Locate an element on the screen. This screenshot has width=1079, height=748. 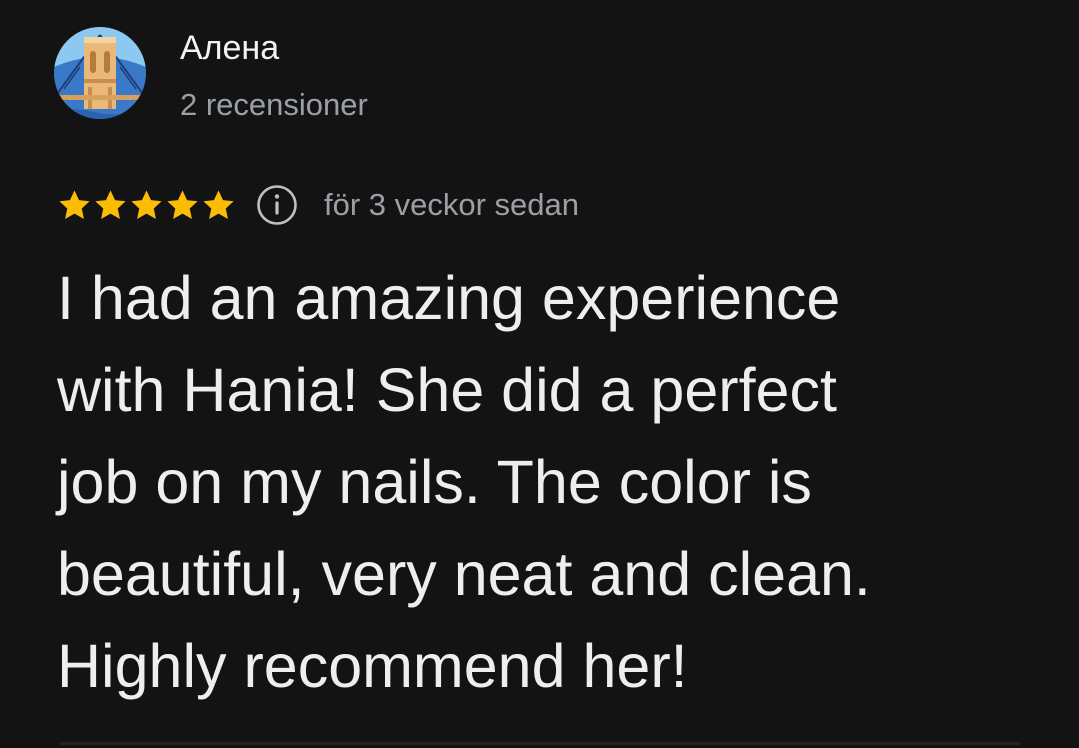
author-review-count: 2 recensioner is located at coordinates (274, 105).